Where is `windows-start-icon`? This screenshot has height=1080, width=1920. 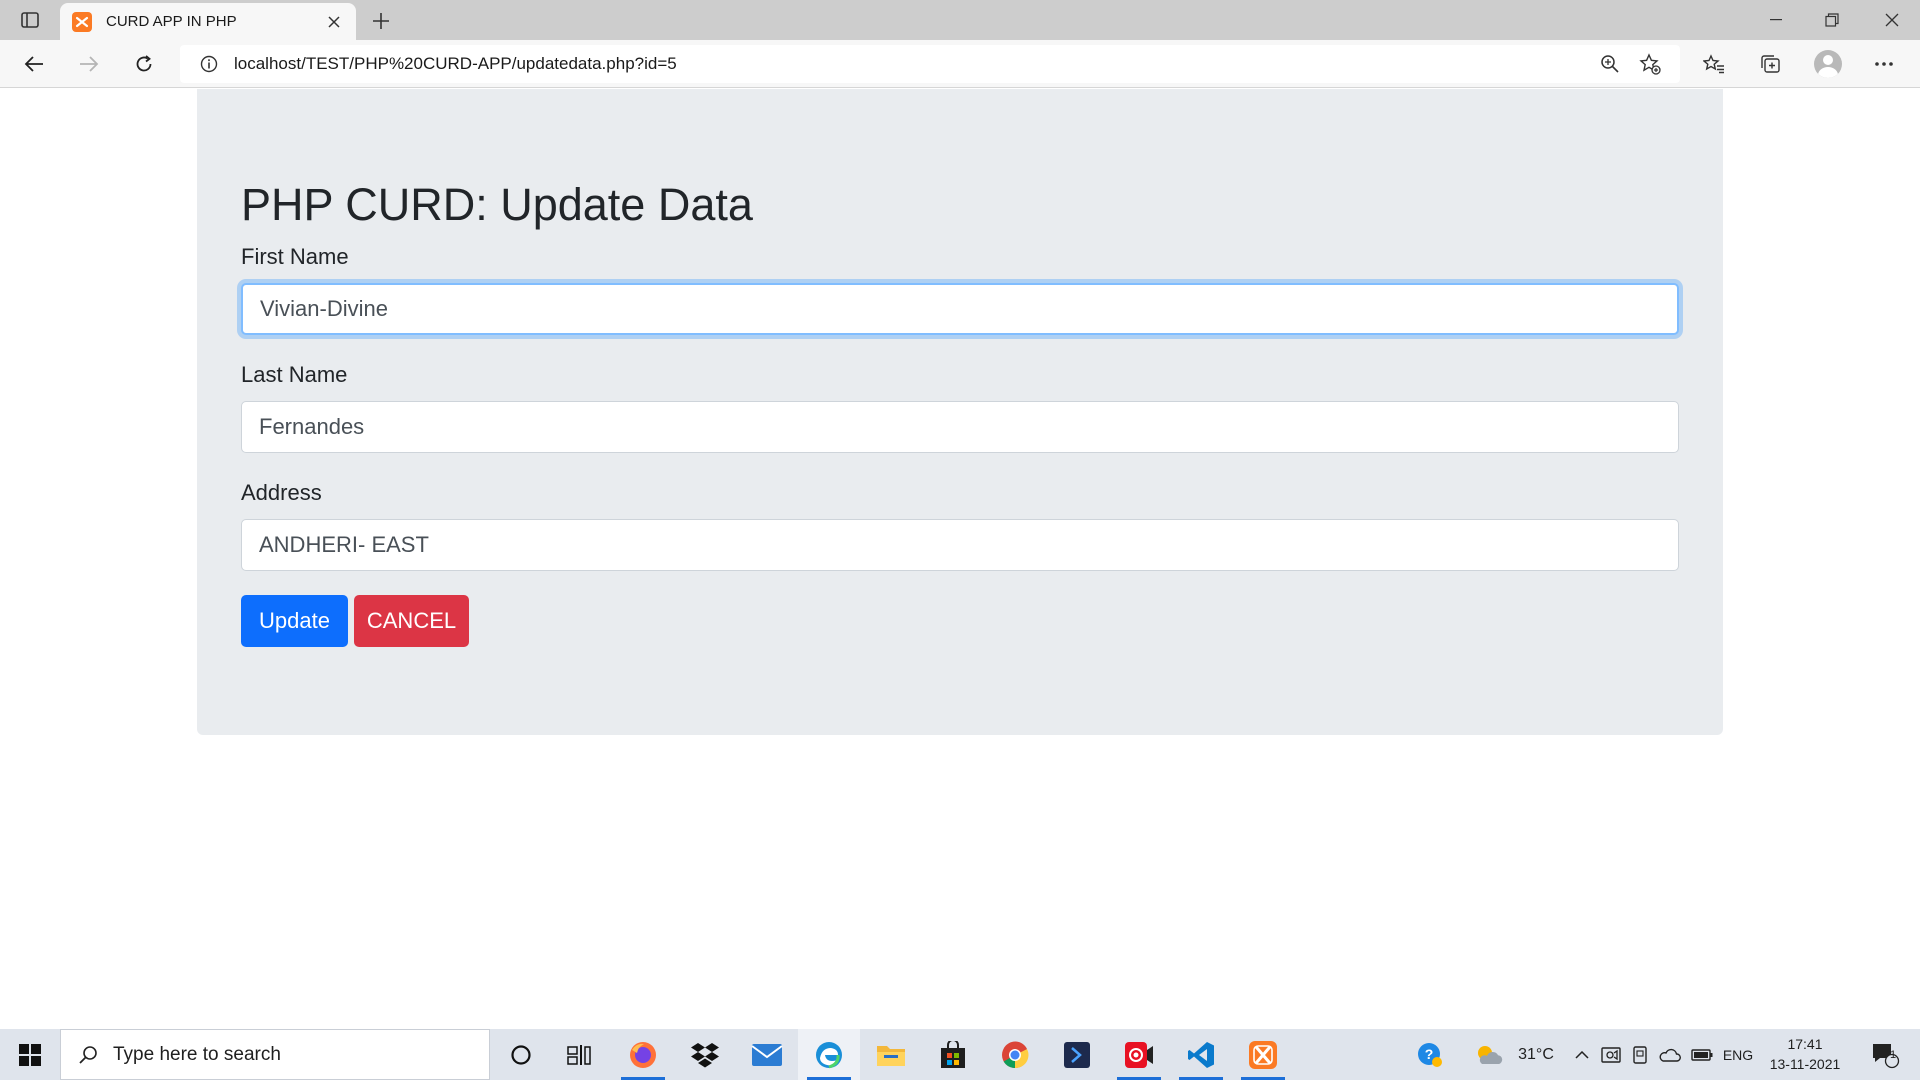
windows-start-icon is located at coordinates (30, 1054).